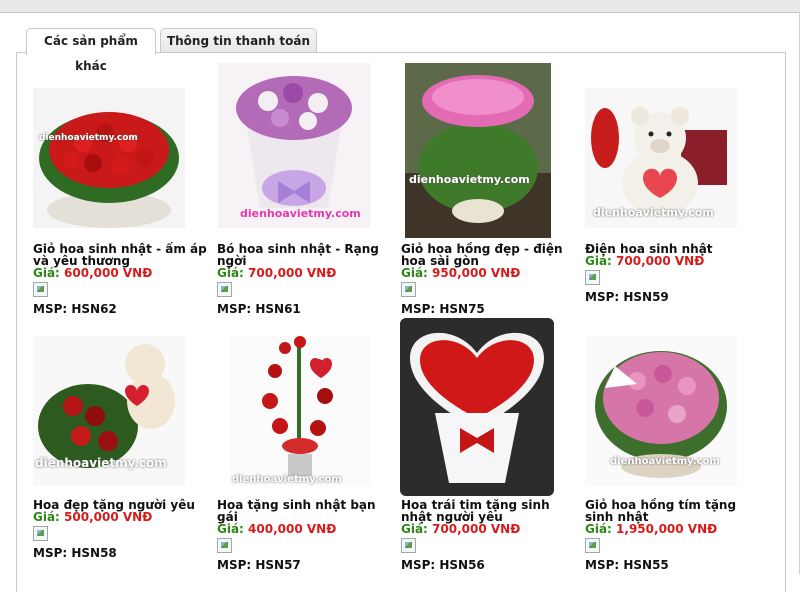 The height and width of the screenshot is (592, 800). What do you see at coordinates (122, 255) in the screenshot?
I see `product-name: Giỏ hoa sinh nhật - ấm áp và yêu thương` at bounding box center [122, 255].